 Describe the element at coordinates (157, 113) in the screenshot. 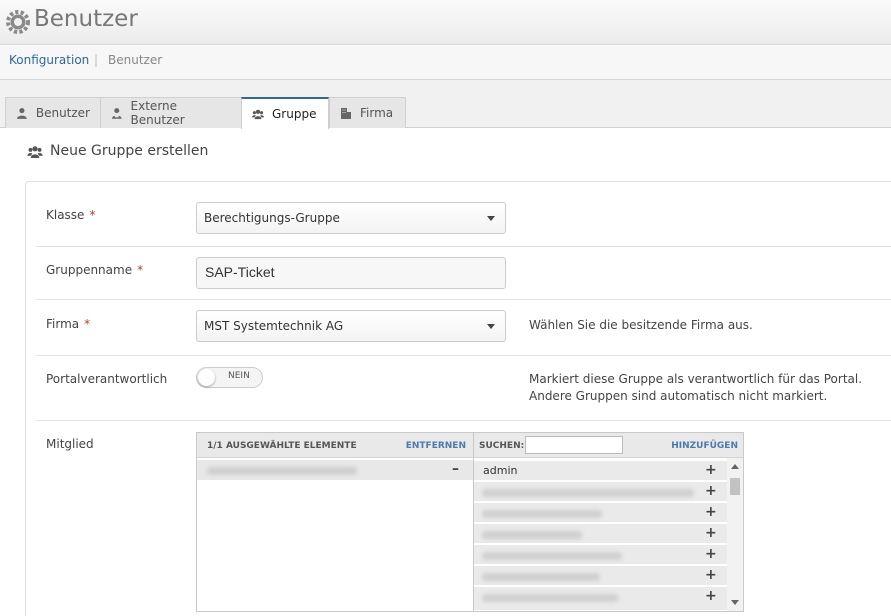

I see `tab-label: Externe Benutzer` at that location.